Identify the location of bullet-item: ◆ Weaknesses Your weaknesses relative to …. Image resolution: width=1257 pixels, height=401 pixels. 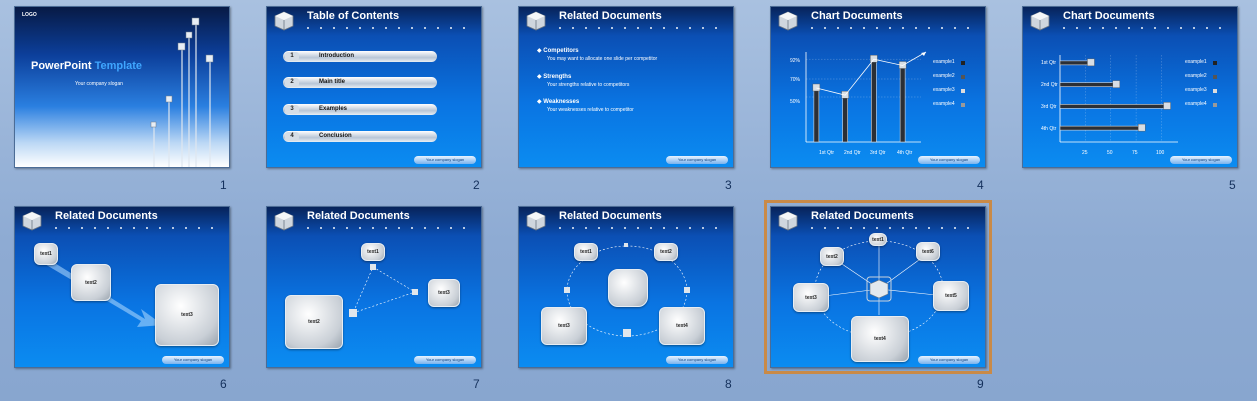
(585, 106).